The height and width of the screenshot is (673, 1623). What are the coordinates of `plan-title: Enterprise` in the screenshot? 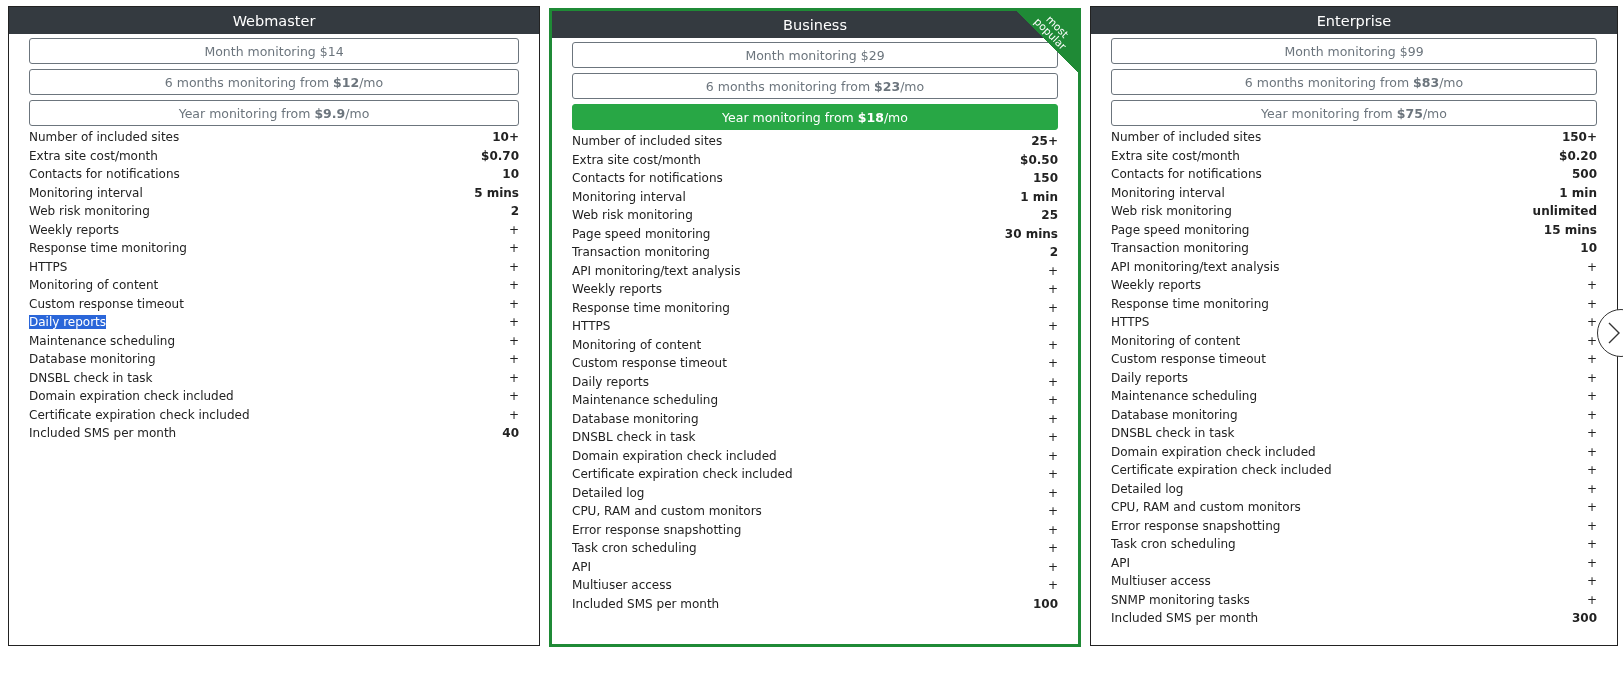 It's located at (1354, 20).